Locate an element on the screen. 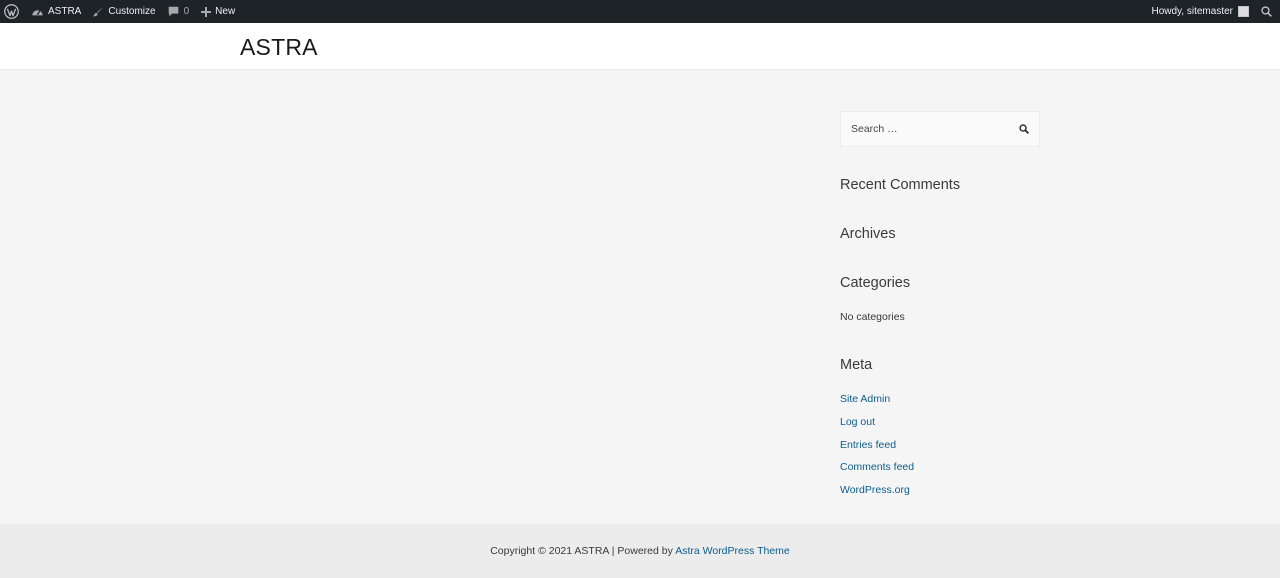 Image resolution: width=1280 pixels, height=578 pixels. wordpress-logo-menu is located at coordinates (12, 11).